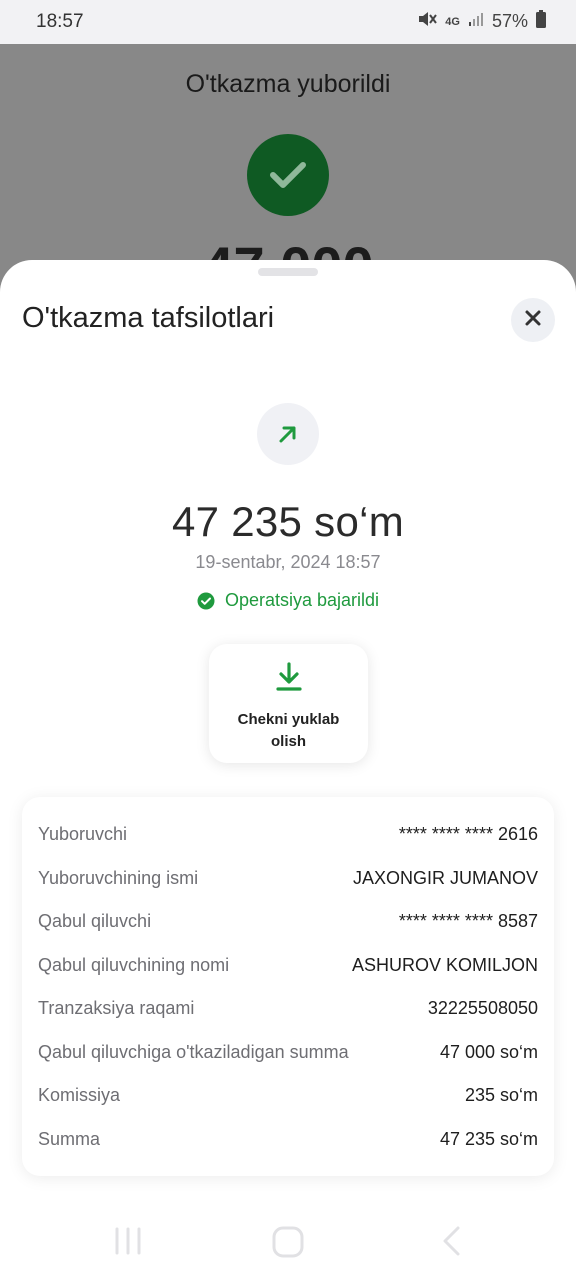  Describe the element at coordinates (468, 920) in the screenshot. I see `detail-value: **** **** **** 8587` at that location.